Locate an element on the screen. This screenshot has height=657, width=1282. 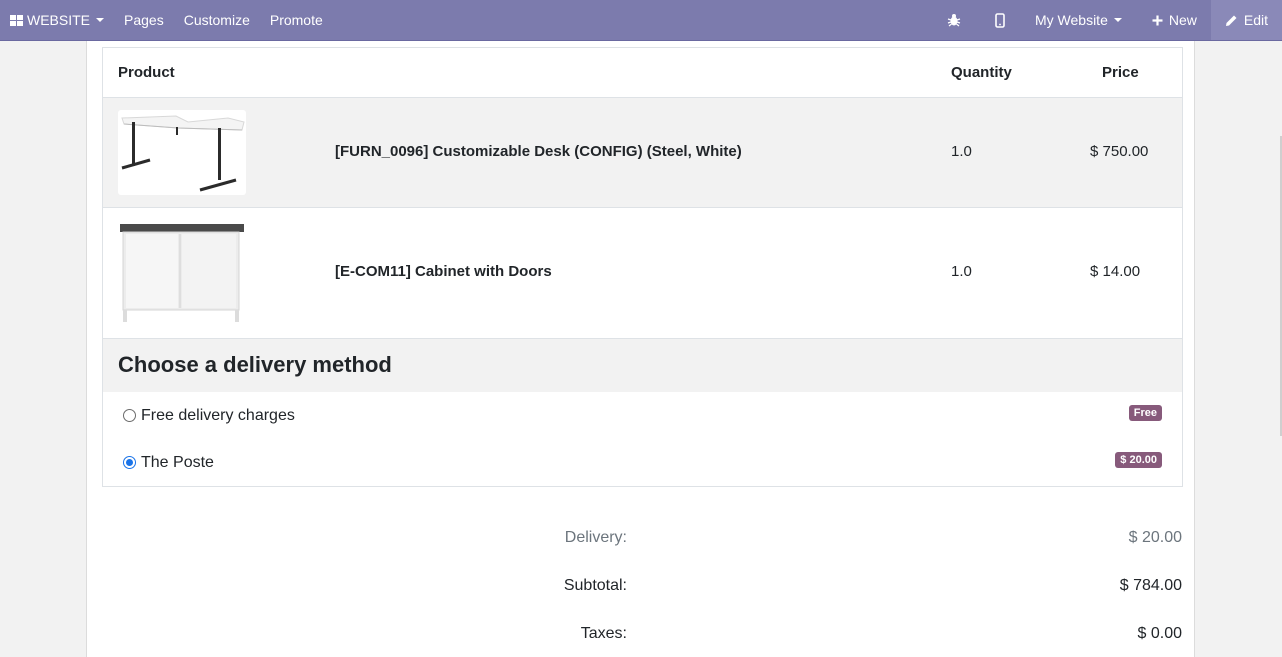
product-price: $ 14.00 is located at coordinates (1115, 271).